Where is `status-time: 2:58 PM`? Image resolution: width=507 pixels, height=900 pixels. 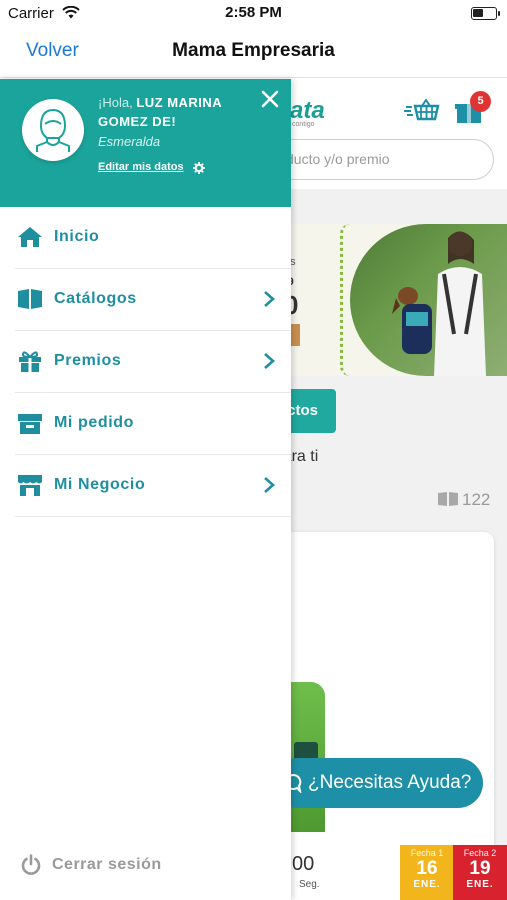
status-time: 2:58 PM is located at coordinates (253, 12).